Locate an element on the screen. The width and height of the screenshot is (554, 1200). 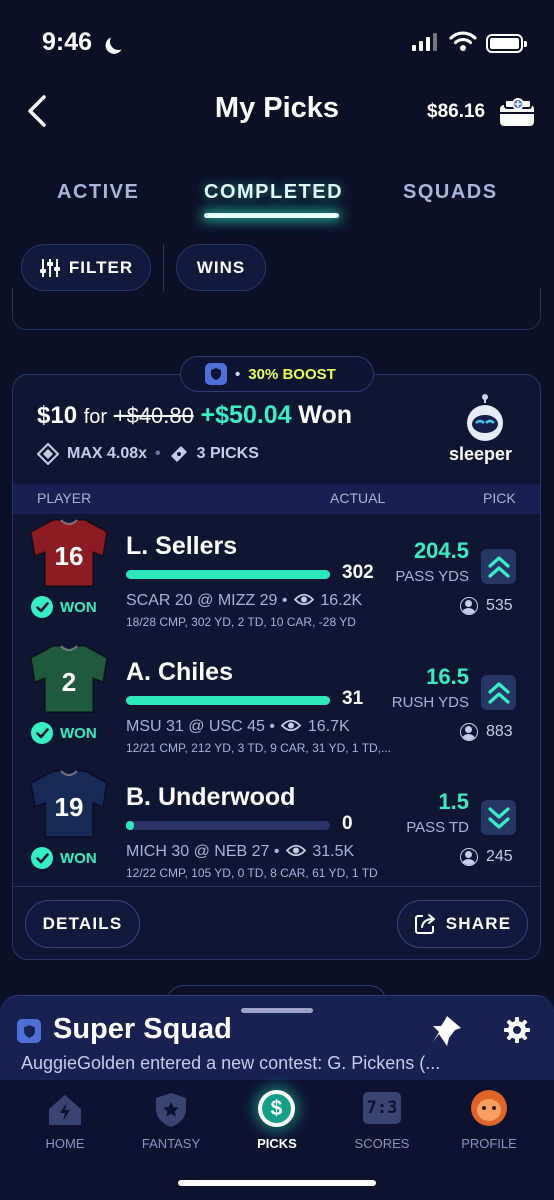
player-jersey-icon: 16 is located at coordinates (69, 553).